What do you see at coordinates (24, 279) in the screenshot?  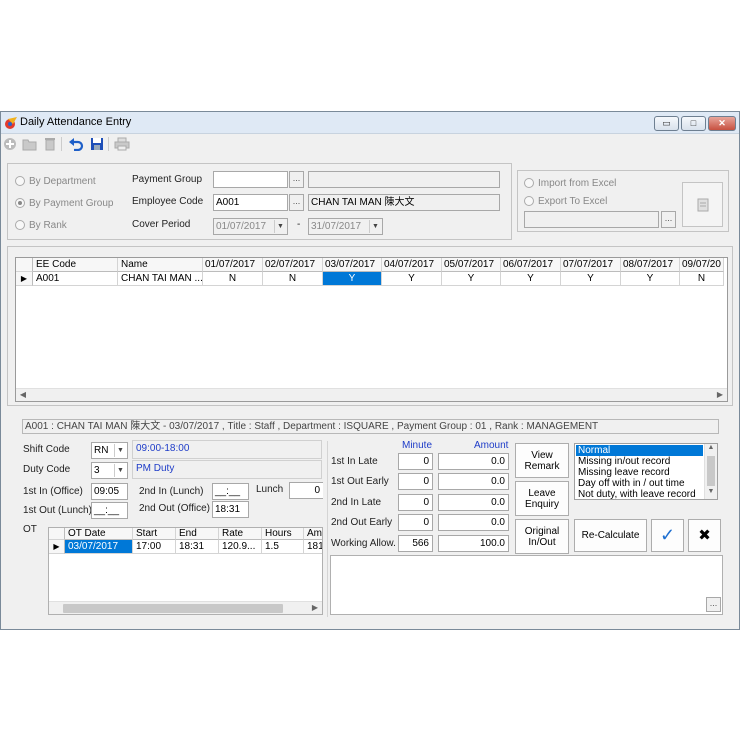 I see `grid-row-header: ▶` at bounding box center [24, 279].